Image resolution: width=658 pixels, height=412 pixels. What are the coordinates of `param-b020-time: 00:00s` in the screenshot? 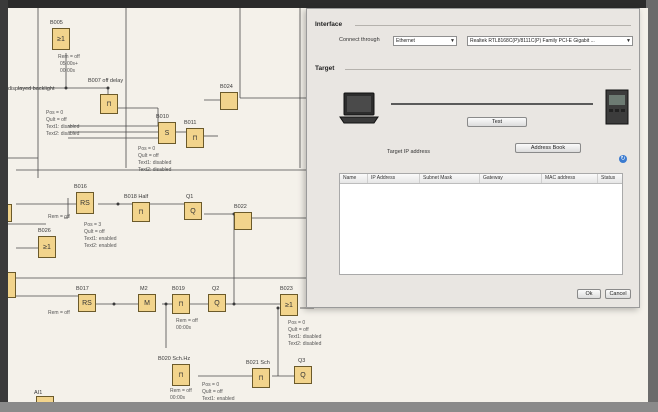 It's located at (178, 398).